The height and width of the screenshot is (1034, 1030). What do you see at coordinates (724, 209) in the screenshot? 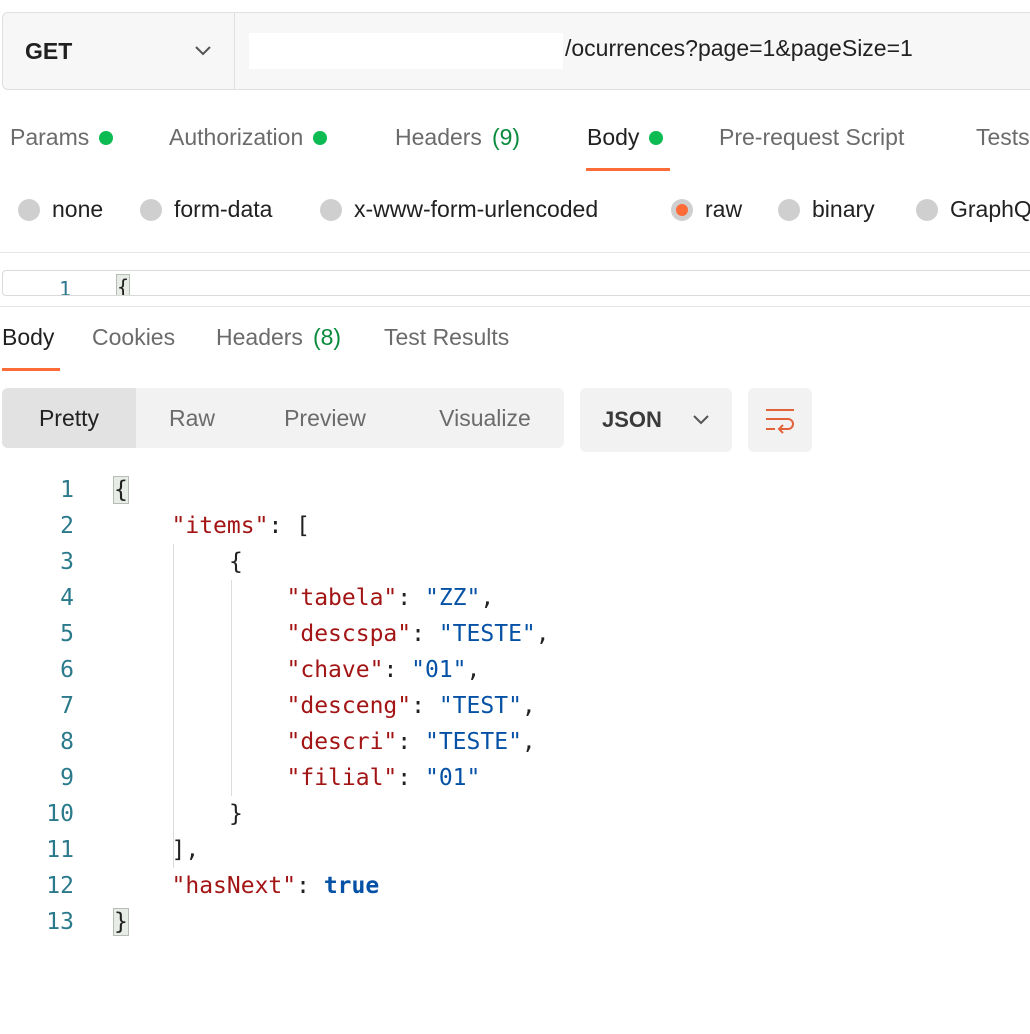
I see `radio-label: raw` at bounding box center [724, 209].